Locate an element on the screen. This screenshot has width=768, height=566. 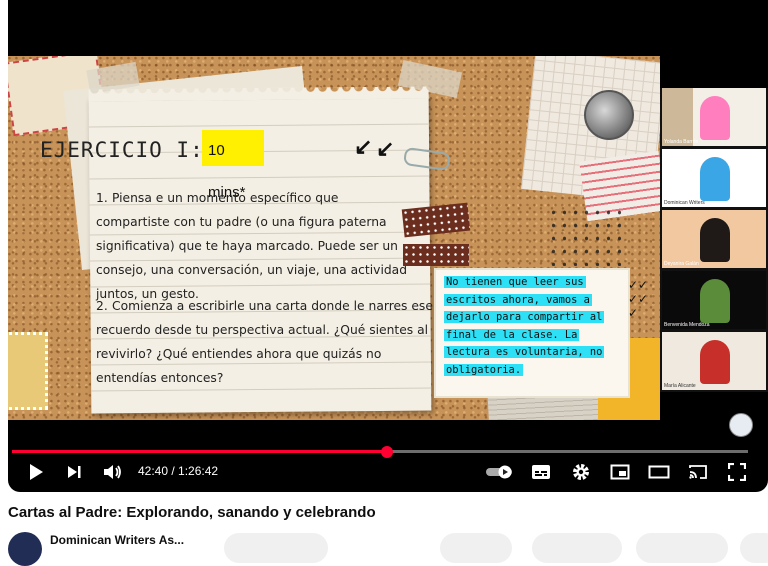
participant-tile: Benvenida Mendoza is located at coordinates (714, 300).